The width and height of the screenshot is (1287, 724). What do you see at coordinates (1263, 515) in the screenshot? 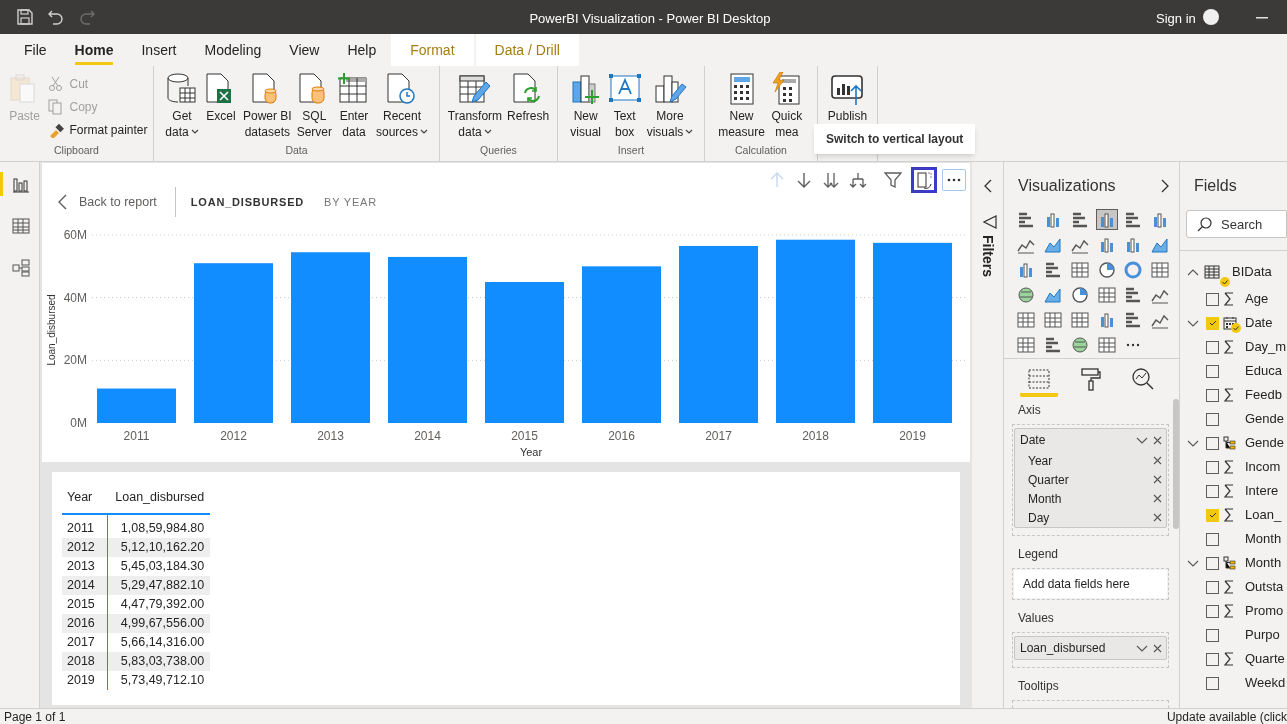
I see `field-name: Loan_` at bounding box center [1263, 515].